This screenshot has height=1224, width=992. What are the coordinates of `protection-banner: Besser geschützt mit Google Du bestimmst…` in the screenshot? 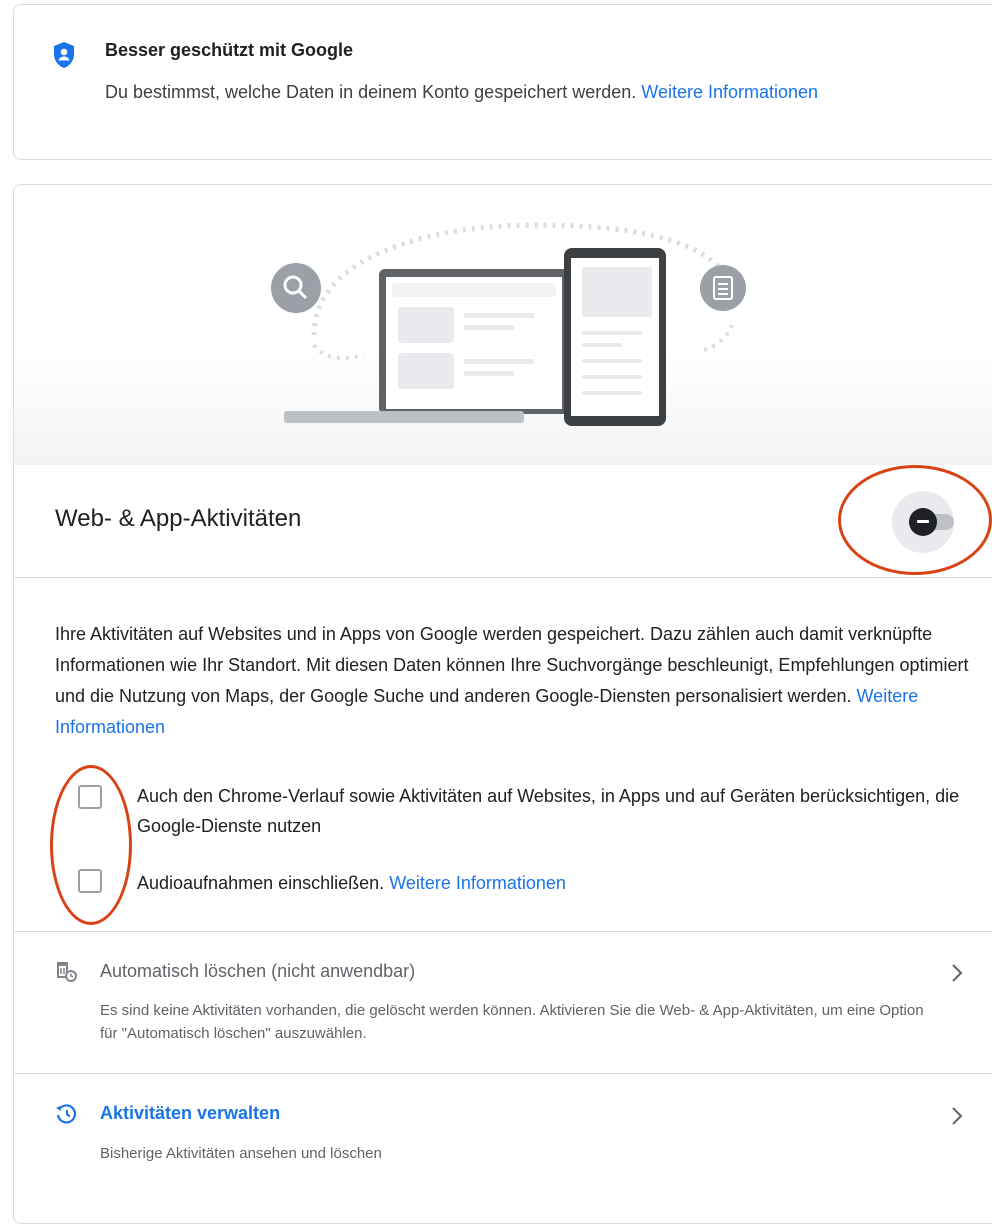 It's located at (502, 82).